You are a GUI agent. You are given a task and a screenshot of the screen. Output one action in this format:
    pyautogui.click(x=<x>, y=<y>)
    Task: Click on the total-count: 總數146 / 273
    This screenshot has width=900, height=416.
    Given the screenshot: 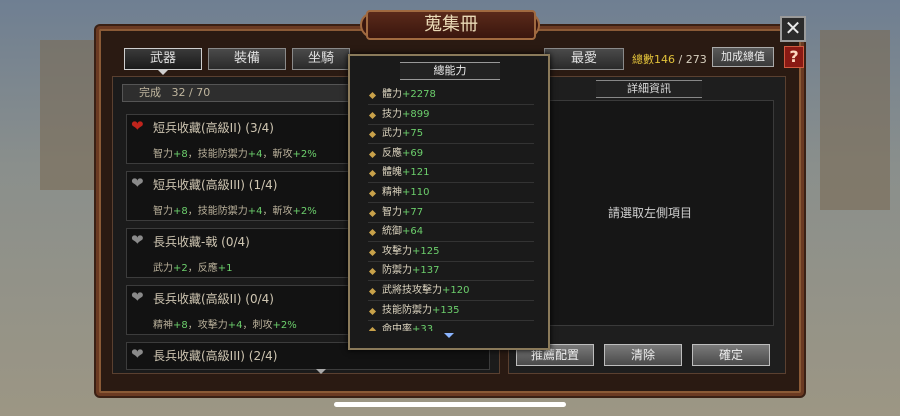 What is the action you would take?
    pyautogui.click(x=669, y=59)
    